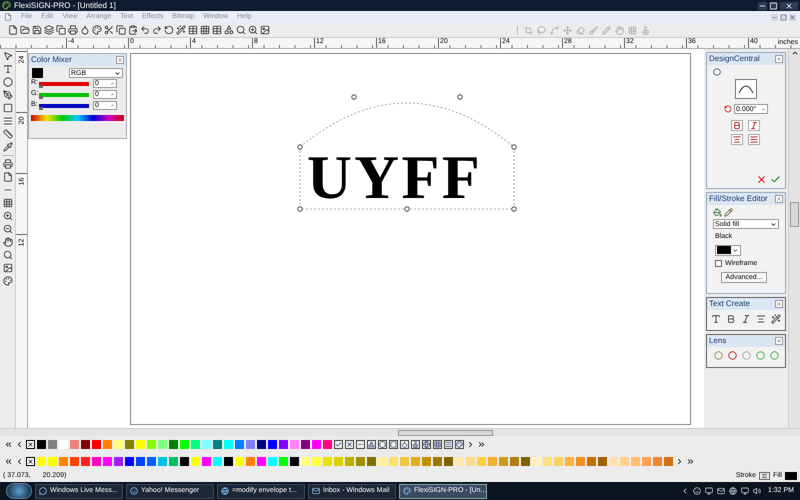 The image size is (800, 500). What do you see at coordinates (65, 6) in the screenshot?
I see `window-title: FlexiSIGN-PRO - [Untitled 1]` at bounding box center [65, 6].